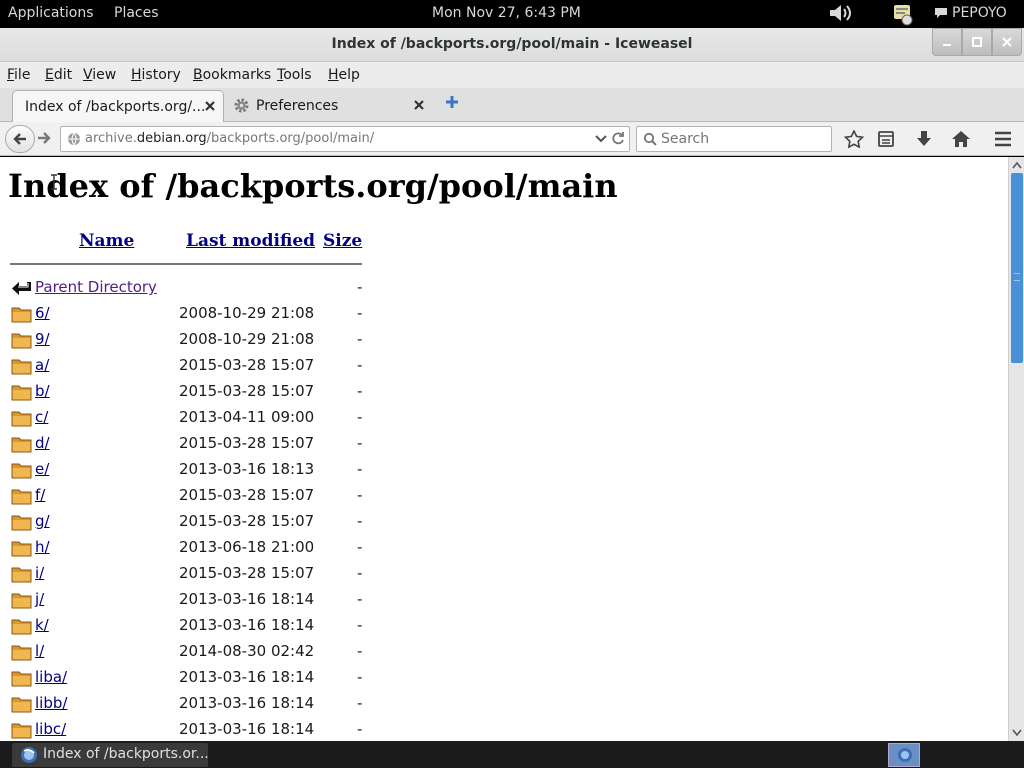 This screenshot has height=768, width=1024. Describe the element at coordinates (506, 13) in the screenshot. I see `clock: Mon Nov 27, 6:43 PM` at that location.